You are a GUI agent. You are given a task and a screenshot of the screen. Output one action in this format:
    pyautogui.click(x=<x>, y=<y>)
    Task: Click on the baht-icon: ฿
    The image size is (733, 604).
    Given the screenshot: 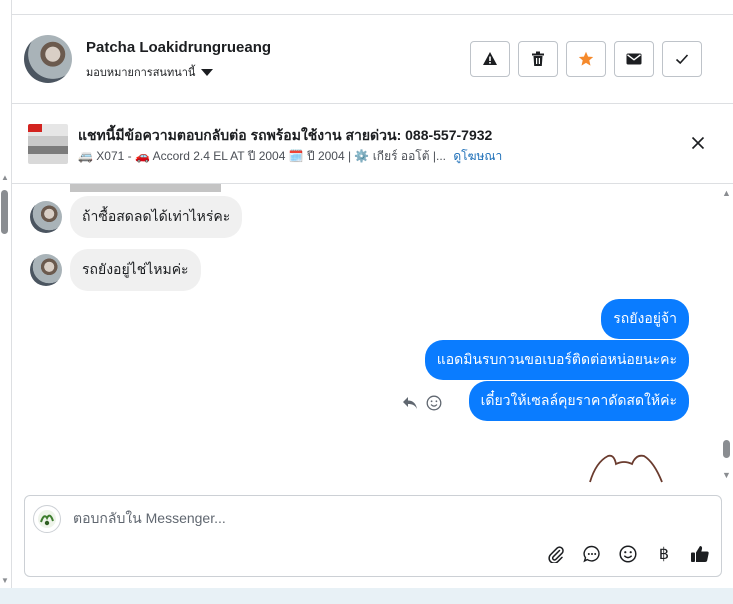 What is the action you would take?
    pyautogui.click(x=664, y=554)
    